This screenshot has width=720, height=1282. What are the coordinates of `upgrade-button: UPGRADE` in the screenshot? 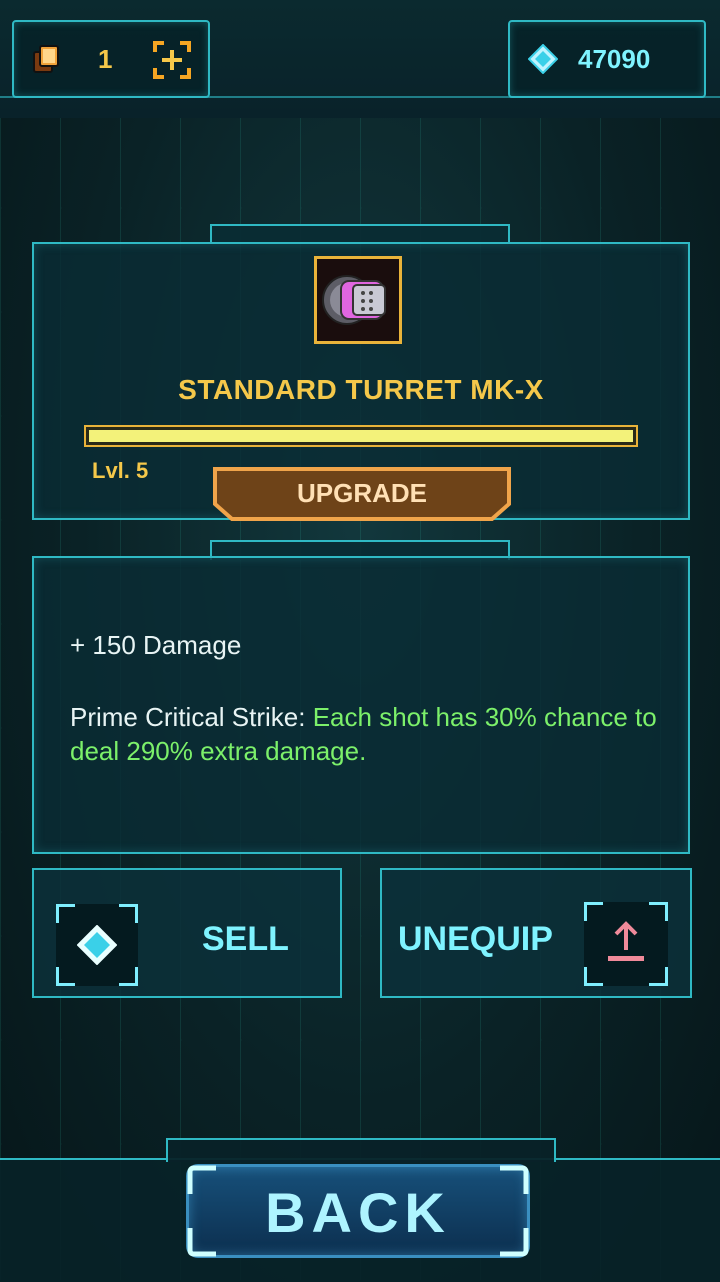 It's located at (362, 494).